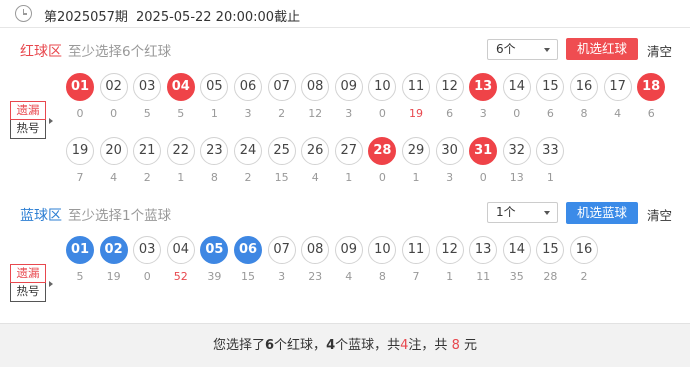 This screenshot has height=367, width=690. Describe the element at coordinates (214, 151) in the screenshot. I see `red-ball: 23` at that location.